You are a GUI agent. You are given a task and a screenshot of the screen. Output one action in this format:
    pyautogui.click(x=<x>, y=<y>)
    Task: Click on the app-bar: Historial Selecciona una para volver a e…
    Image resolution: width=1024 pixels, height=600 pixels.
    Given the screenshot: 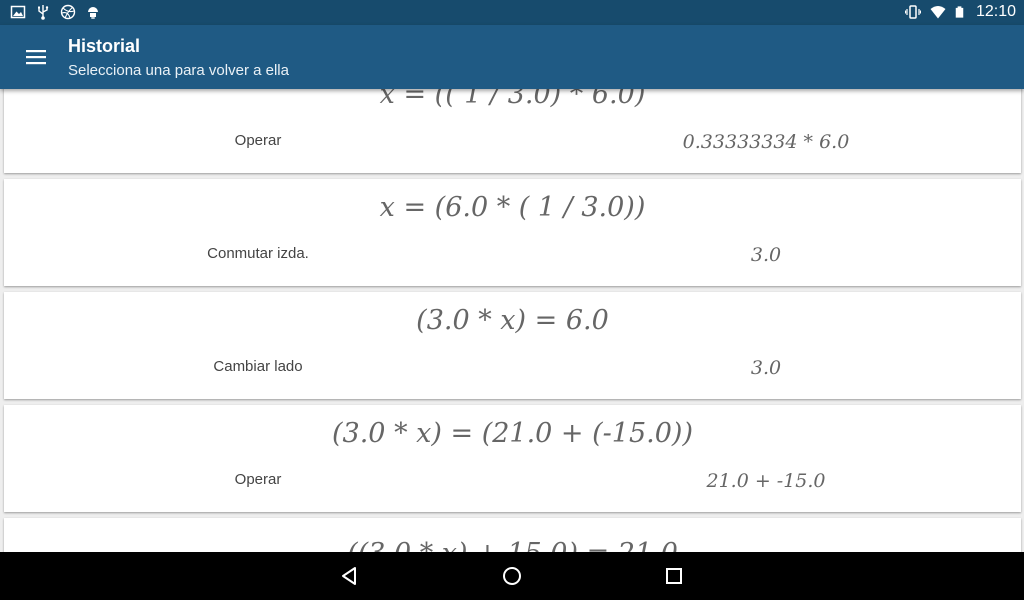 What is the action you would take?
    pyautogui.click(x=512, y=57)
    